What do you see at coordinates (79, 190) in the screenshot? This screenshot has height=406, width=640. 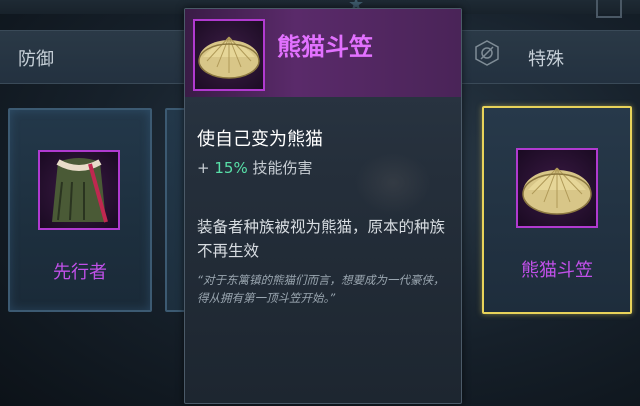 I see `cloak-icon` at bounding box center [79, 190].